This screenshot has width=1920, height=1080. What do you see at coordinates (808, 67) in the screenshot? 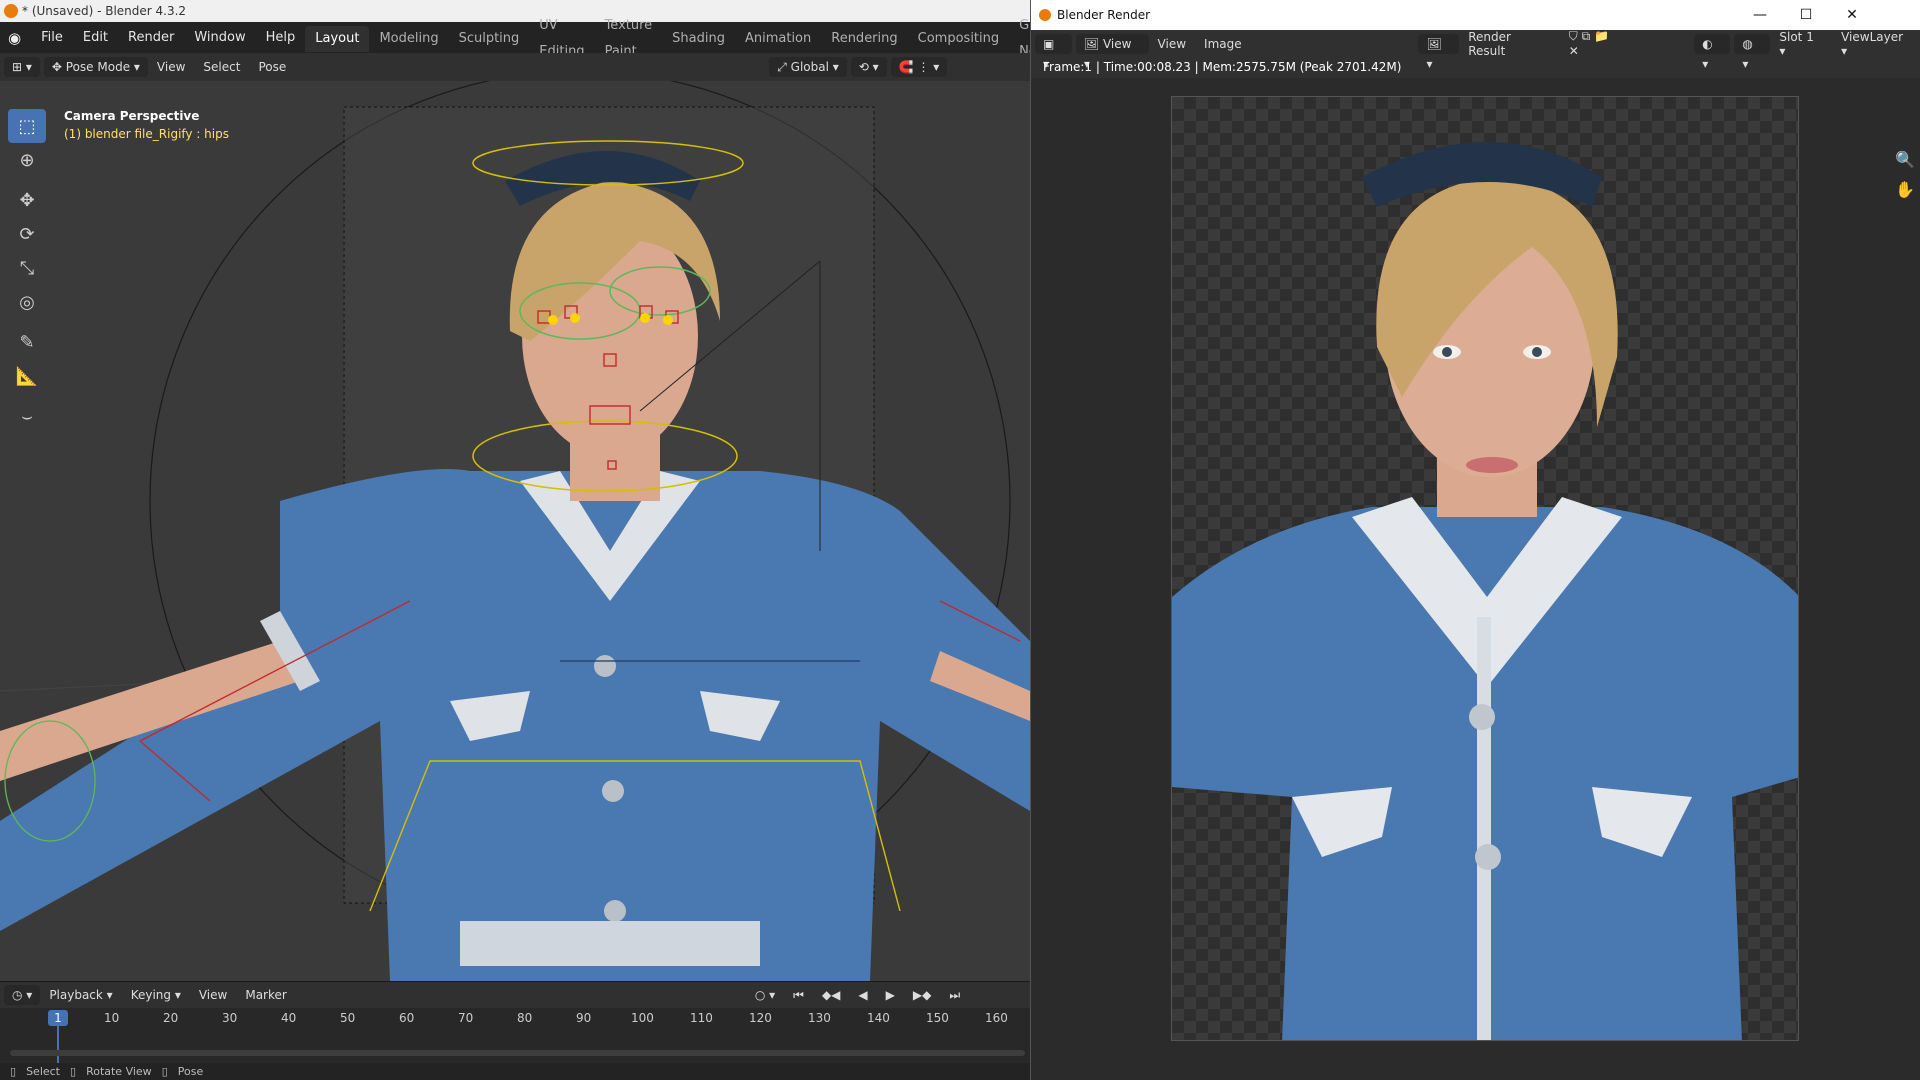
I see `orientation-selector: ⤢ Global ▾` at bounding box center [808, 67].